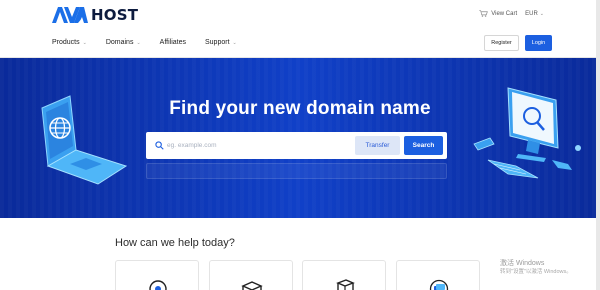  What do you see at coordinates (536, 272) in the screenshot?
I see `watermark-line2: 转到"设置"以激活 Windows。` at bounding box center [536, 272].